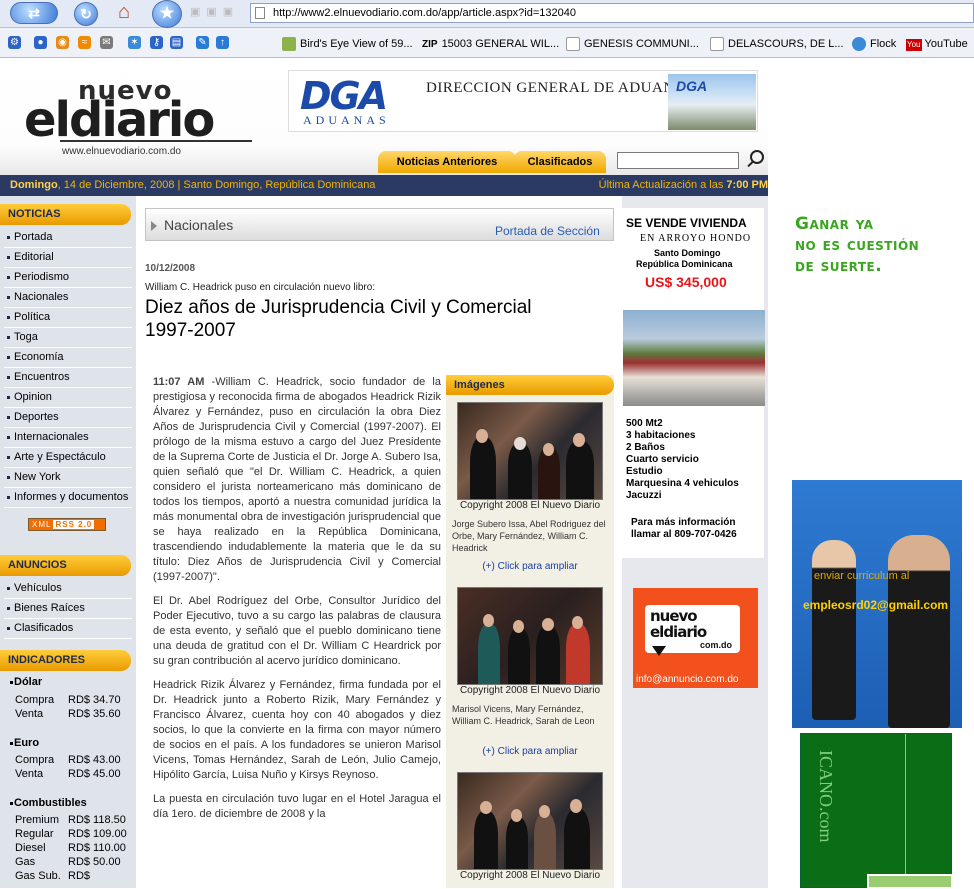 The image size is (974, 889). I want to click on youtube-icon: You, so click(914, 45).